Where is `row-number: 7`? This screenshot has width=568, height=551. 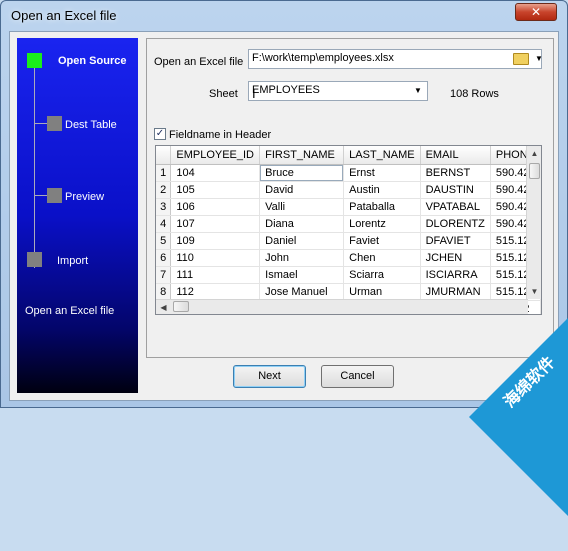
row-number: 7 is located at coordinates (164, 275).